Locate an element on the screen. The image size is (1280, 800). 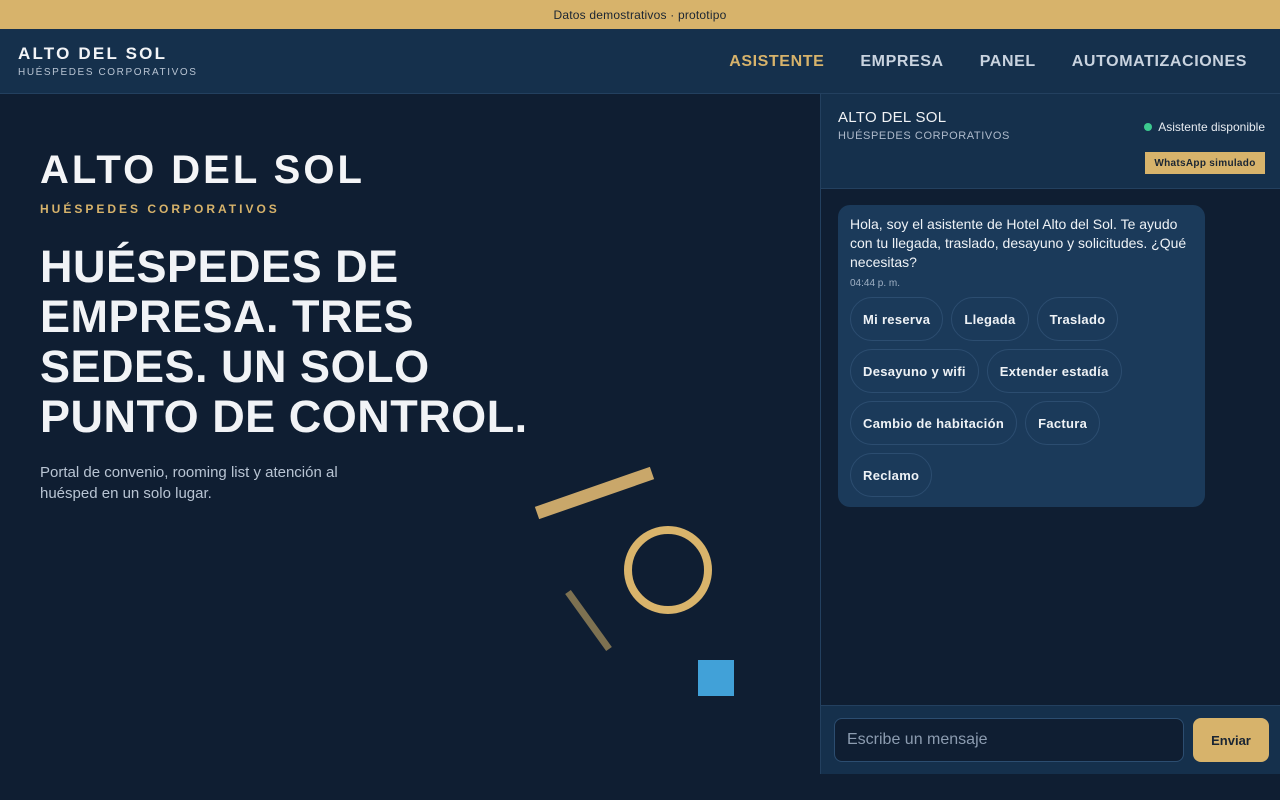
chat-subtitle: HUÉSPEDES CORPORATIVOS is located at coordinates (924, 136).